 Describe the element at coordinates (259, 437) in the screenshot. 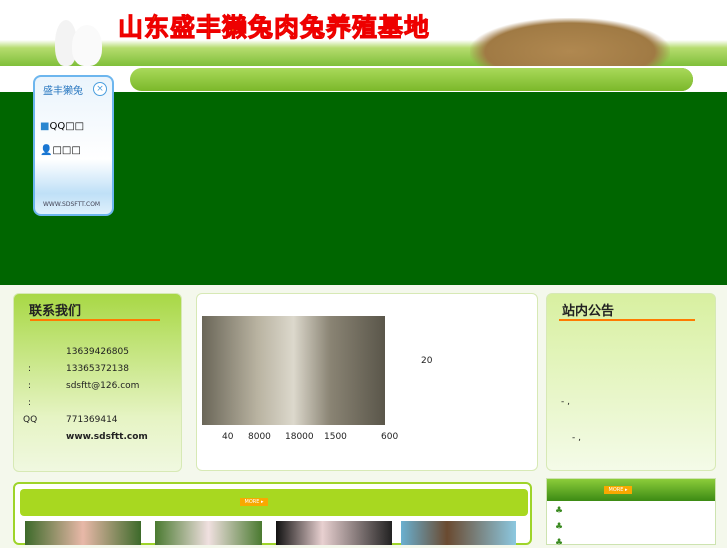

I see `intro-number: 8000` at that location.